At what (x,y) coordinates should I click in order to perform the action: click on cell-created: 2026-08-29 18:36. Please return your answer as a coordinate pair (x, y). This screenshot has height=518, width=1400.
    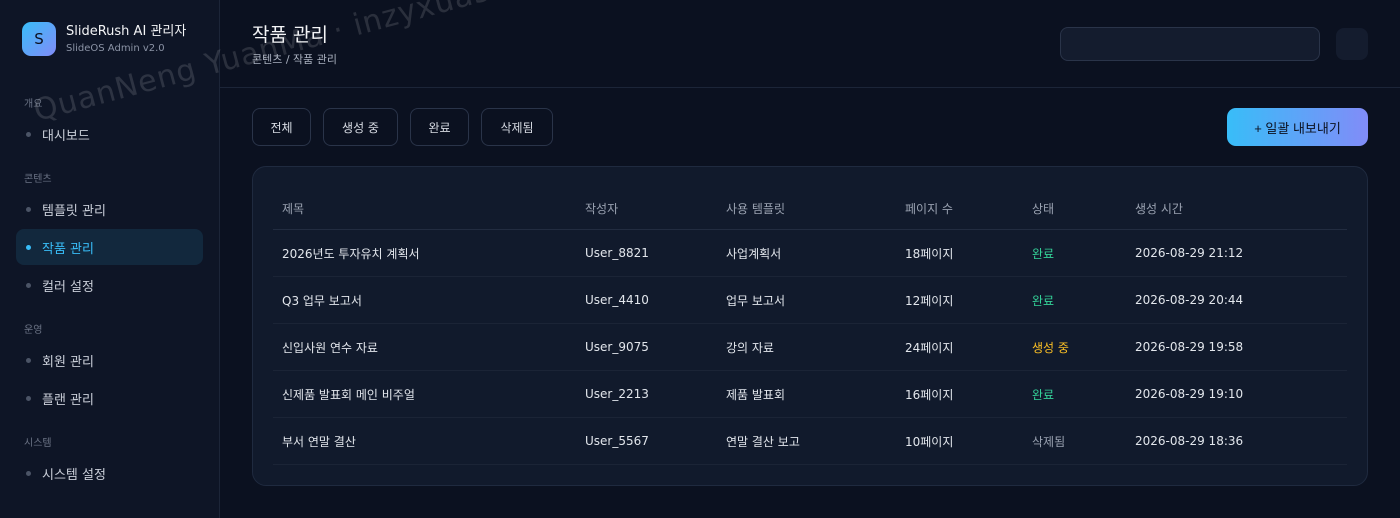
    Looking at the image, I should click on (1189, 441).